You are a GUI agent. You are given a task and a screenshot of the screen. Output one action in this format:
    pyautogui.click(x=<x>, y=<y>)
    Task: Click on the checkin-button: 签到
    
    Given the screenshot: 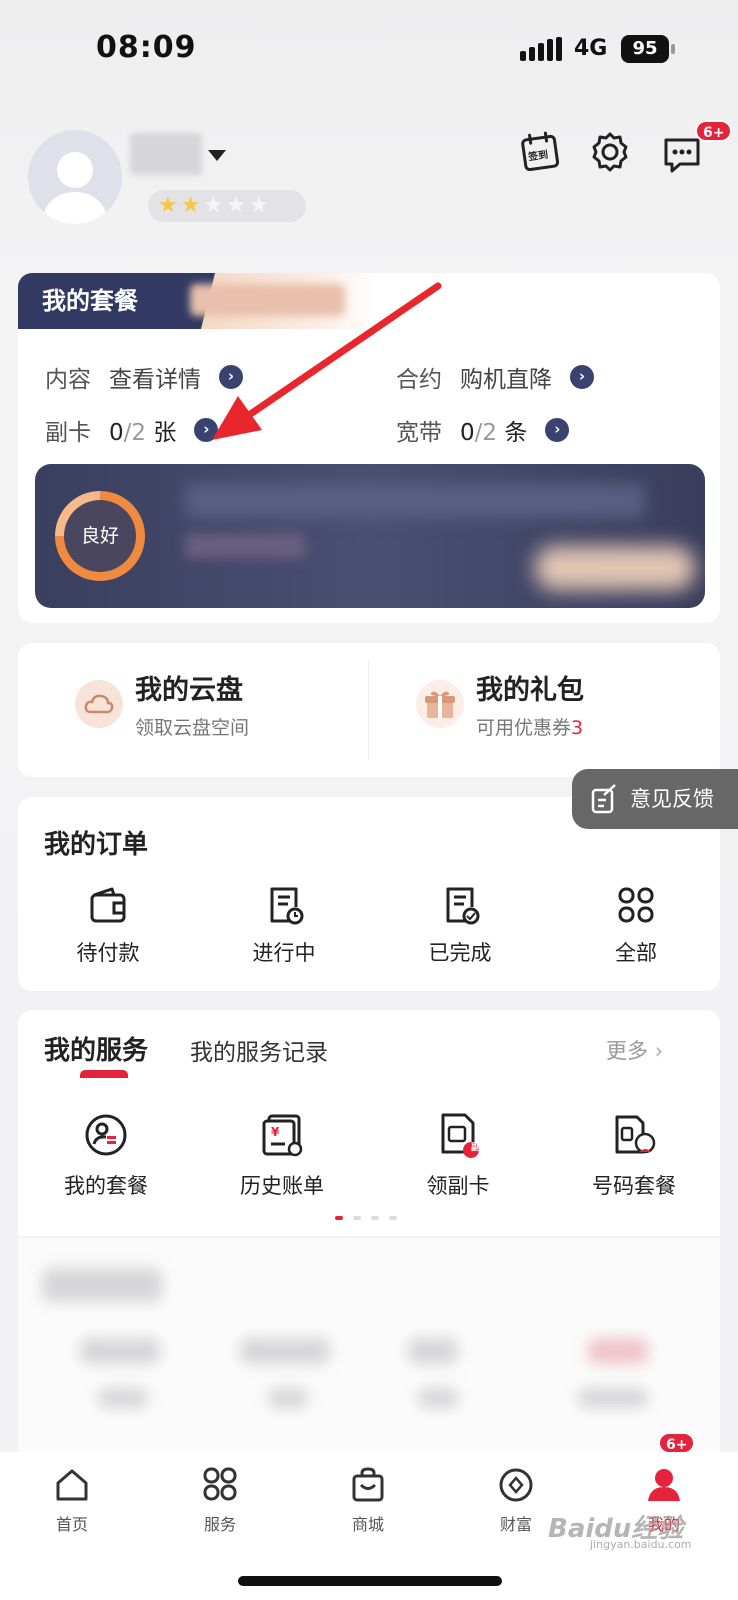 What is the action you would take?
    pyautogui.click(x=540, y=152)
    